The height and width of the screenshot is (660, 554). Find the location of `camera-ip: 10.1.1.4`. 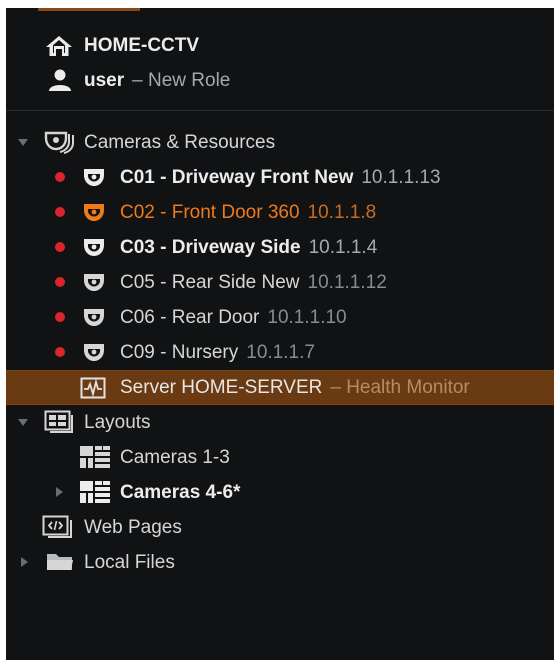

camera-ip: 10.1.1.4 is located at coordinates (343, 247).